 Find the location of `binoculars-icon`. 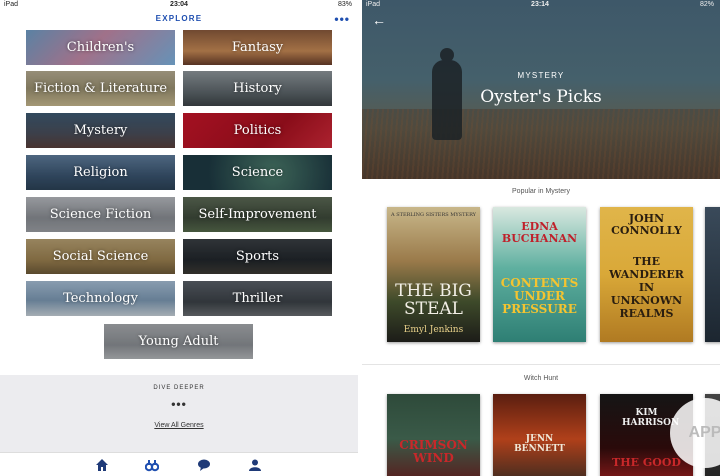

binoculars-icon is located at coordinates (152, 465).